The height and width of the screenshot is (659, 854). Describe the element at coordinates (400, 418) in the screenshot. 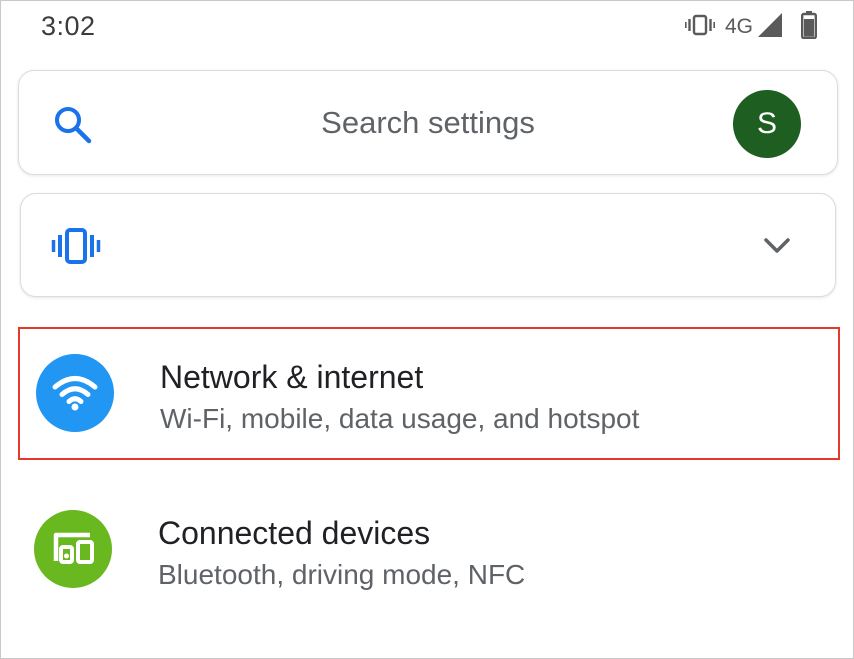

I see `setting-subtitle: Wi-Fi, mobile, data usage, and hotspot` at that location.